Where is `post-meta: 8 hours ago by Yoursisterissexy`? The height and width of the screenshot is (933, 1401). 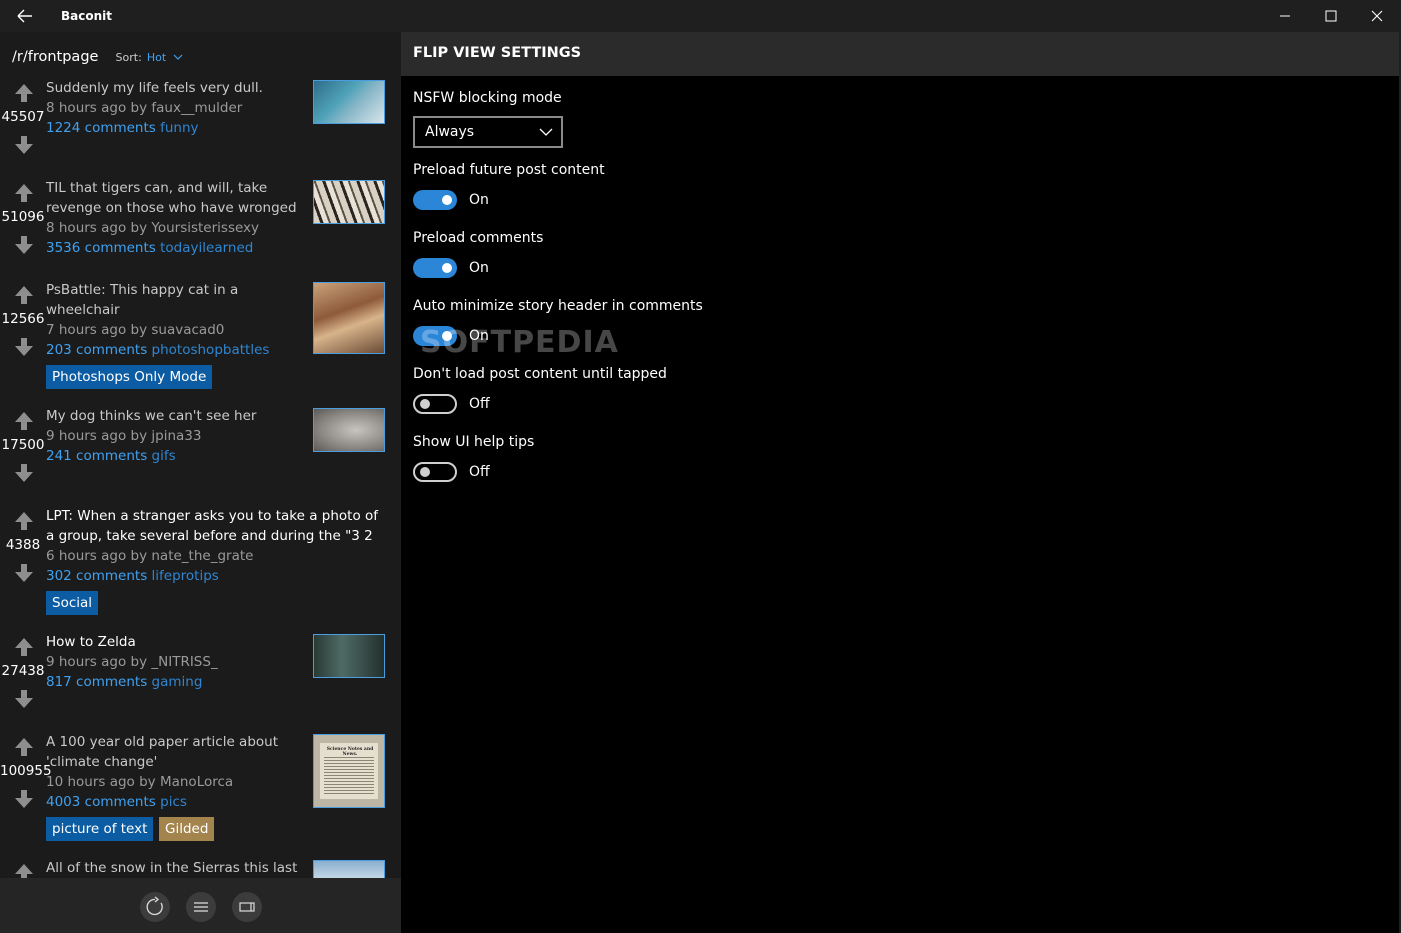
post-meta: 8 hours ago by Yoursisterissexy is located at coordinates (153, 228).